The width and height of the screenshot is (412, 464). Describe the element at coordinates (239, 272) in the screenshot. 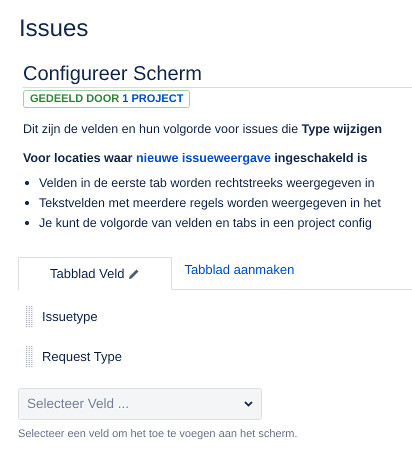

I see `tab: Tabblad aanmaken` at that location.